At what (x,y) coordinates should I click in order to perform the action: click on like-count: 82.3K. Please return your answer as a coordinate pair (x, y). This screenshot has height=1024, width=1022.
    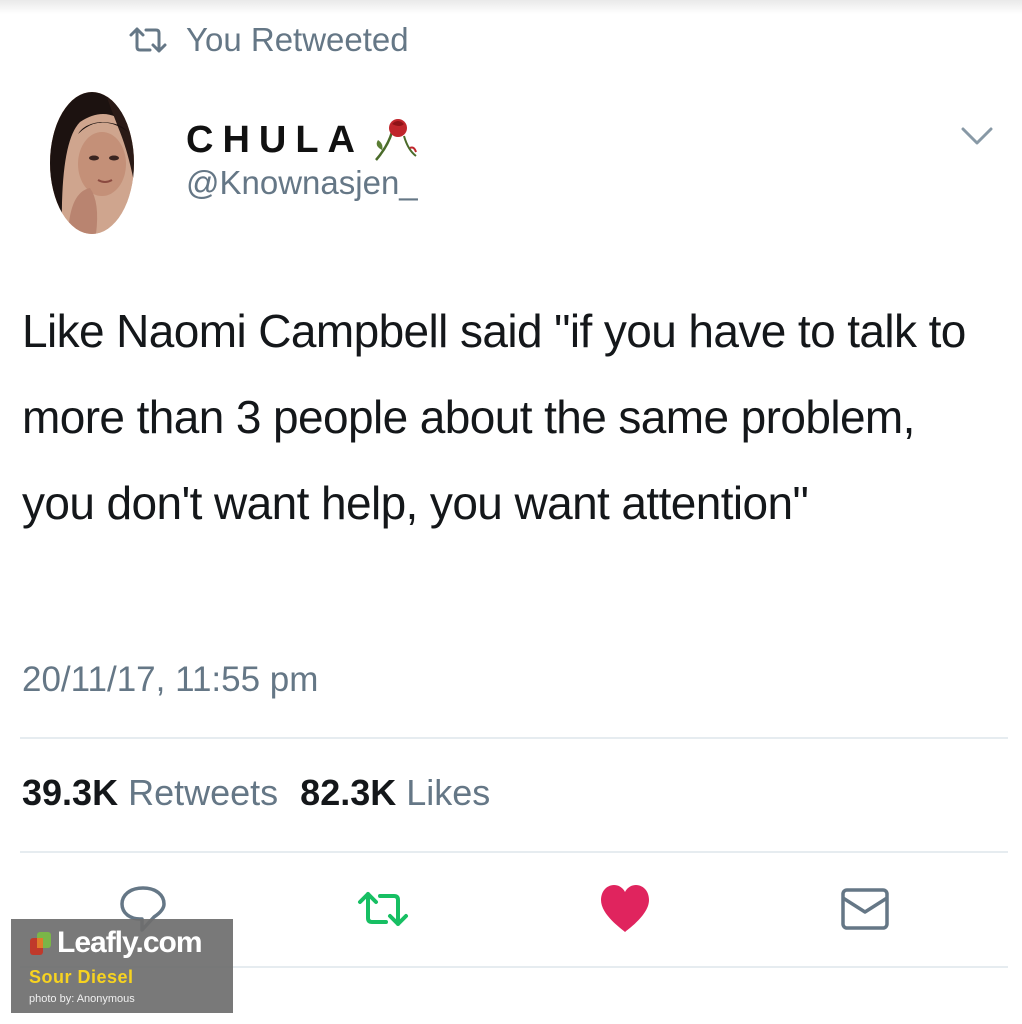
    Looking at the image, I should click on (348, 792).